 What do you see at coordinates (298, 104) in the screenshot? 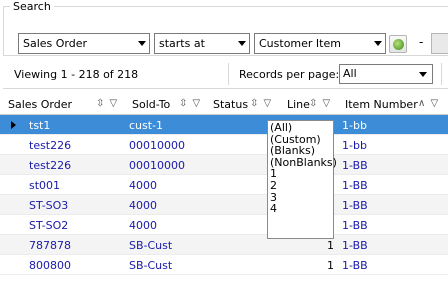
I see `column-header-line: Line` at bounding box center [298, 104].